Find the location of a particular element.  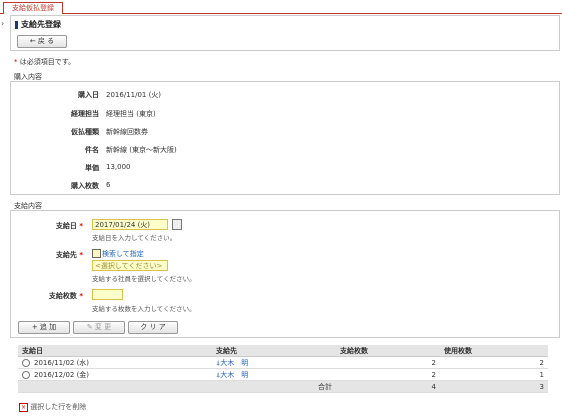

tab-payment-registration: 支給仮払登録 is located at coordinates (33, 8).